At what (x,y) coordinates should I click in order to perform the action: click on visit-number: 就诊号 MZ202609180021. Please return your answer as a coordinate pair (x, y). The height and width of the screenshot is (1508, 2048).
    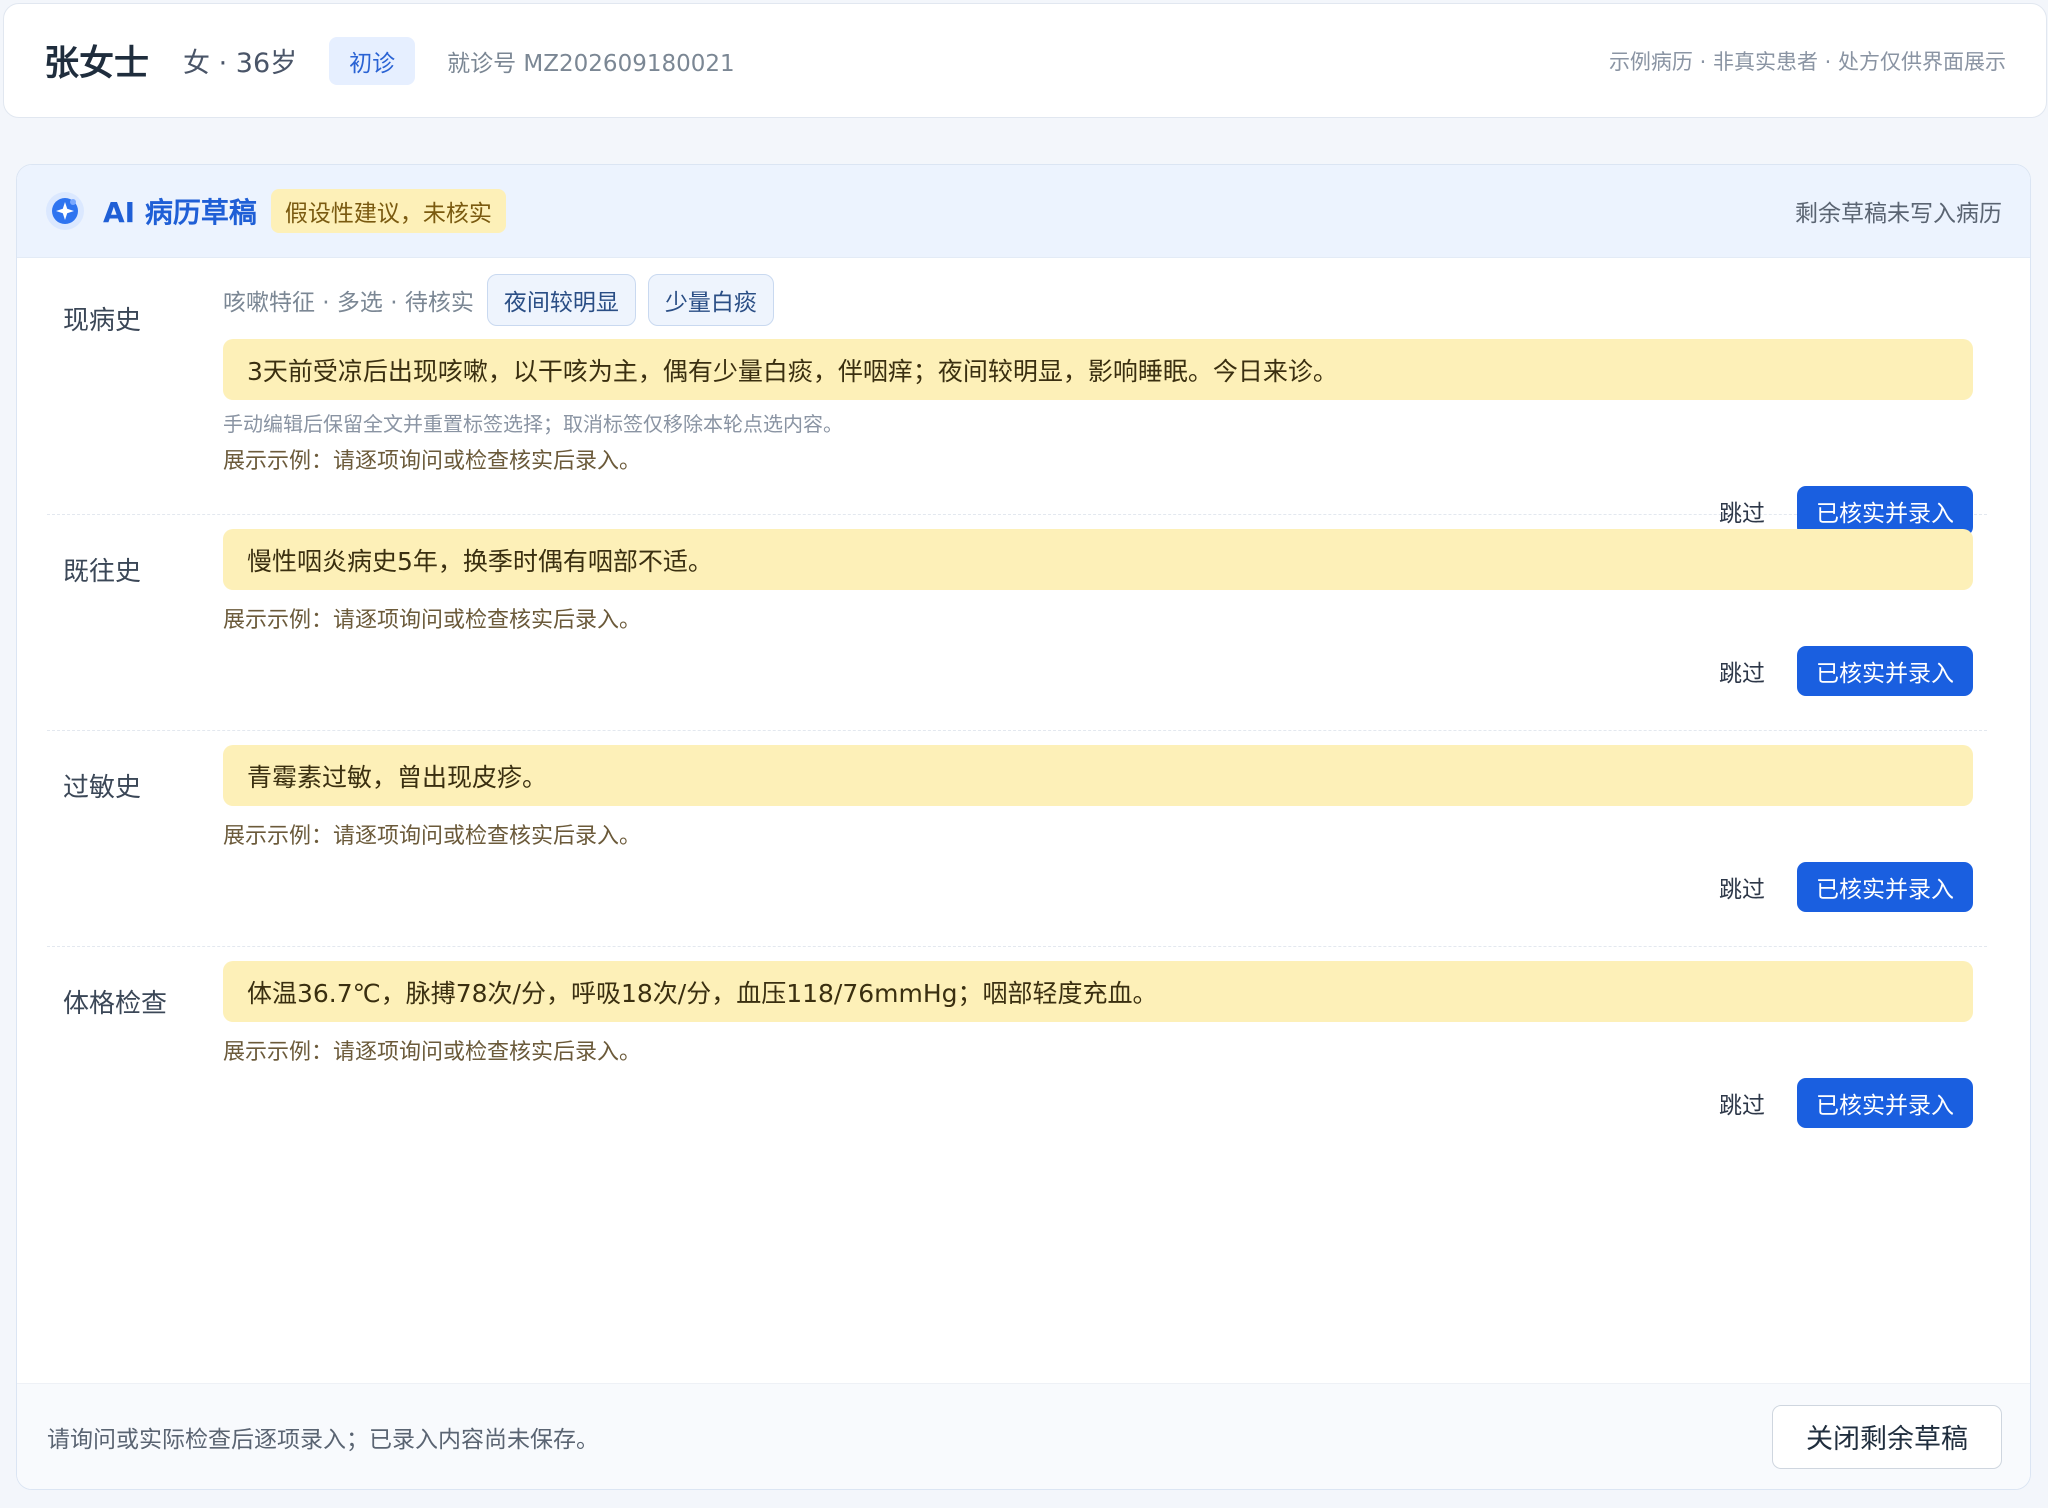
    Looking at the image, I should click on (591, 63).